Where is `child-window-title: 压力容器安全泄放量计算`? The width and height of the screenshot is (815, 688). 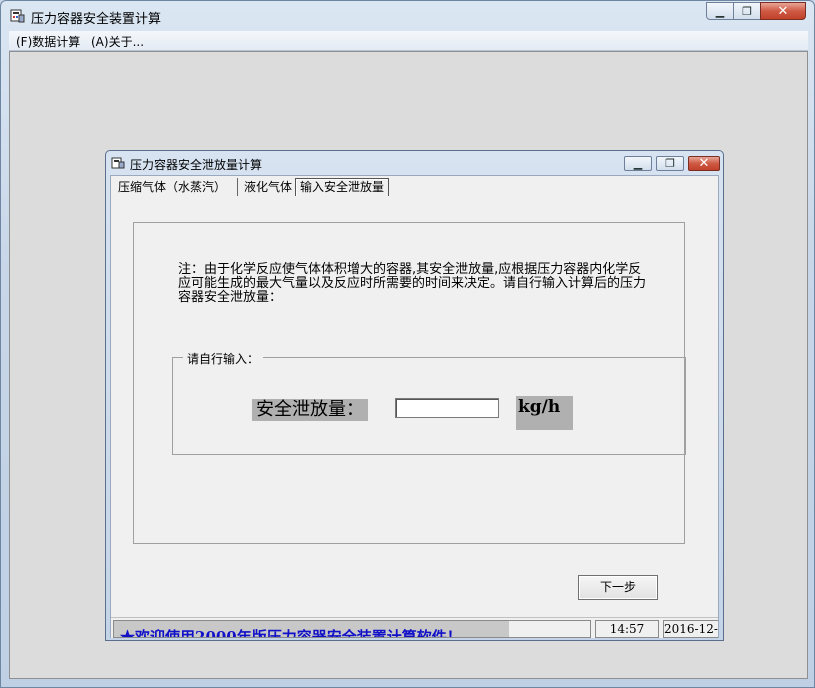 child-window-title: 压力容器安全泄放量计算 is located at coordinates (196, 165).